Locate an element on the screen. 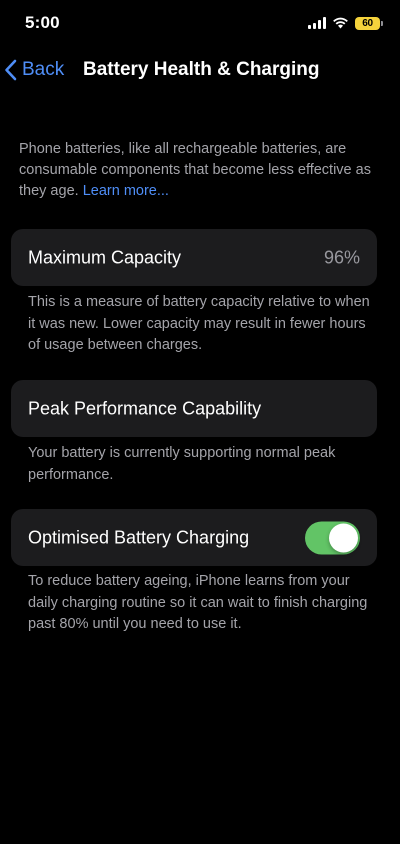 The height and width of the screenshot is (844, 400). toggle-knob is located at coordinates (343, 537).